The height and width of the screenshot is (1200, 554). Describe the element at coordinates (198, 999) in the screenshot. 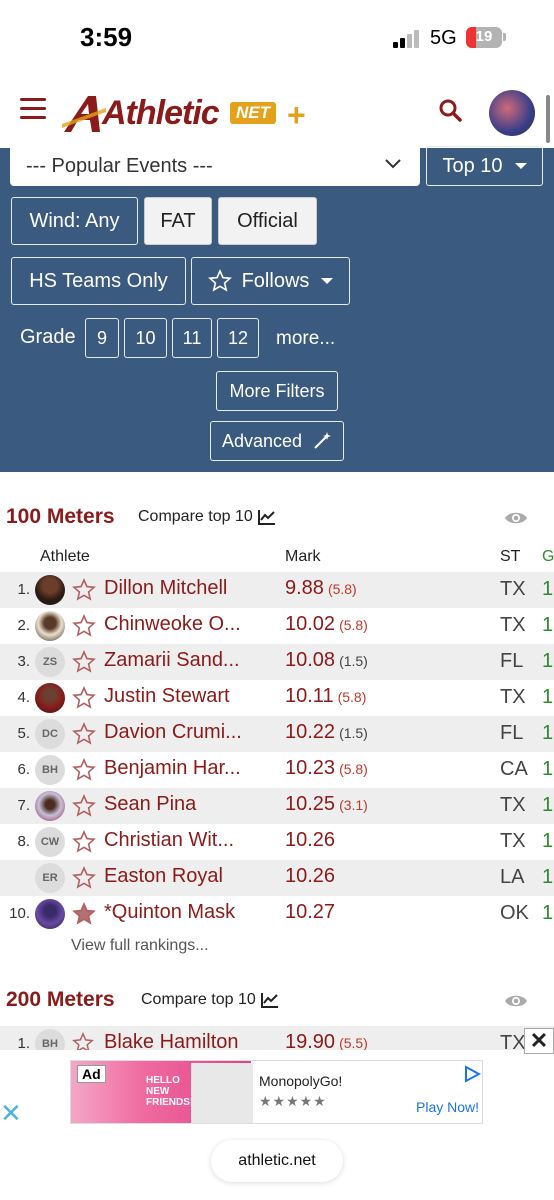

I see `compare-label: Compare top 10` at that location.